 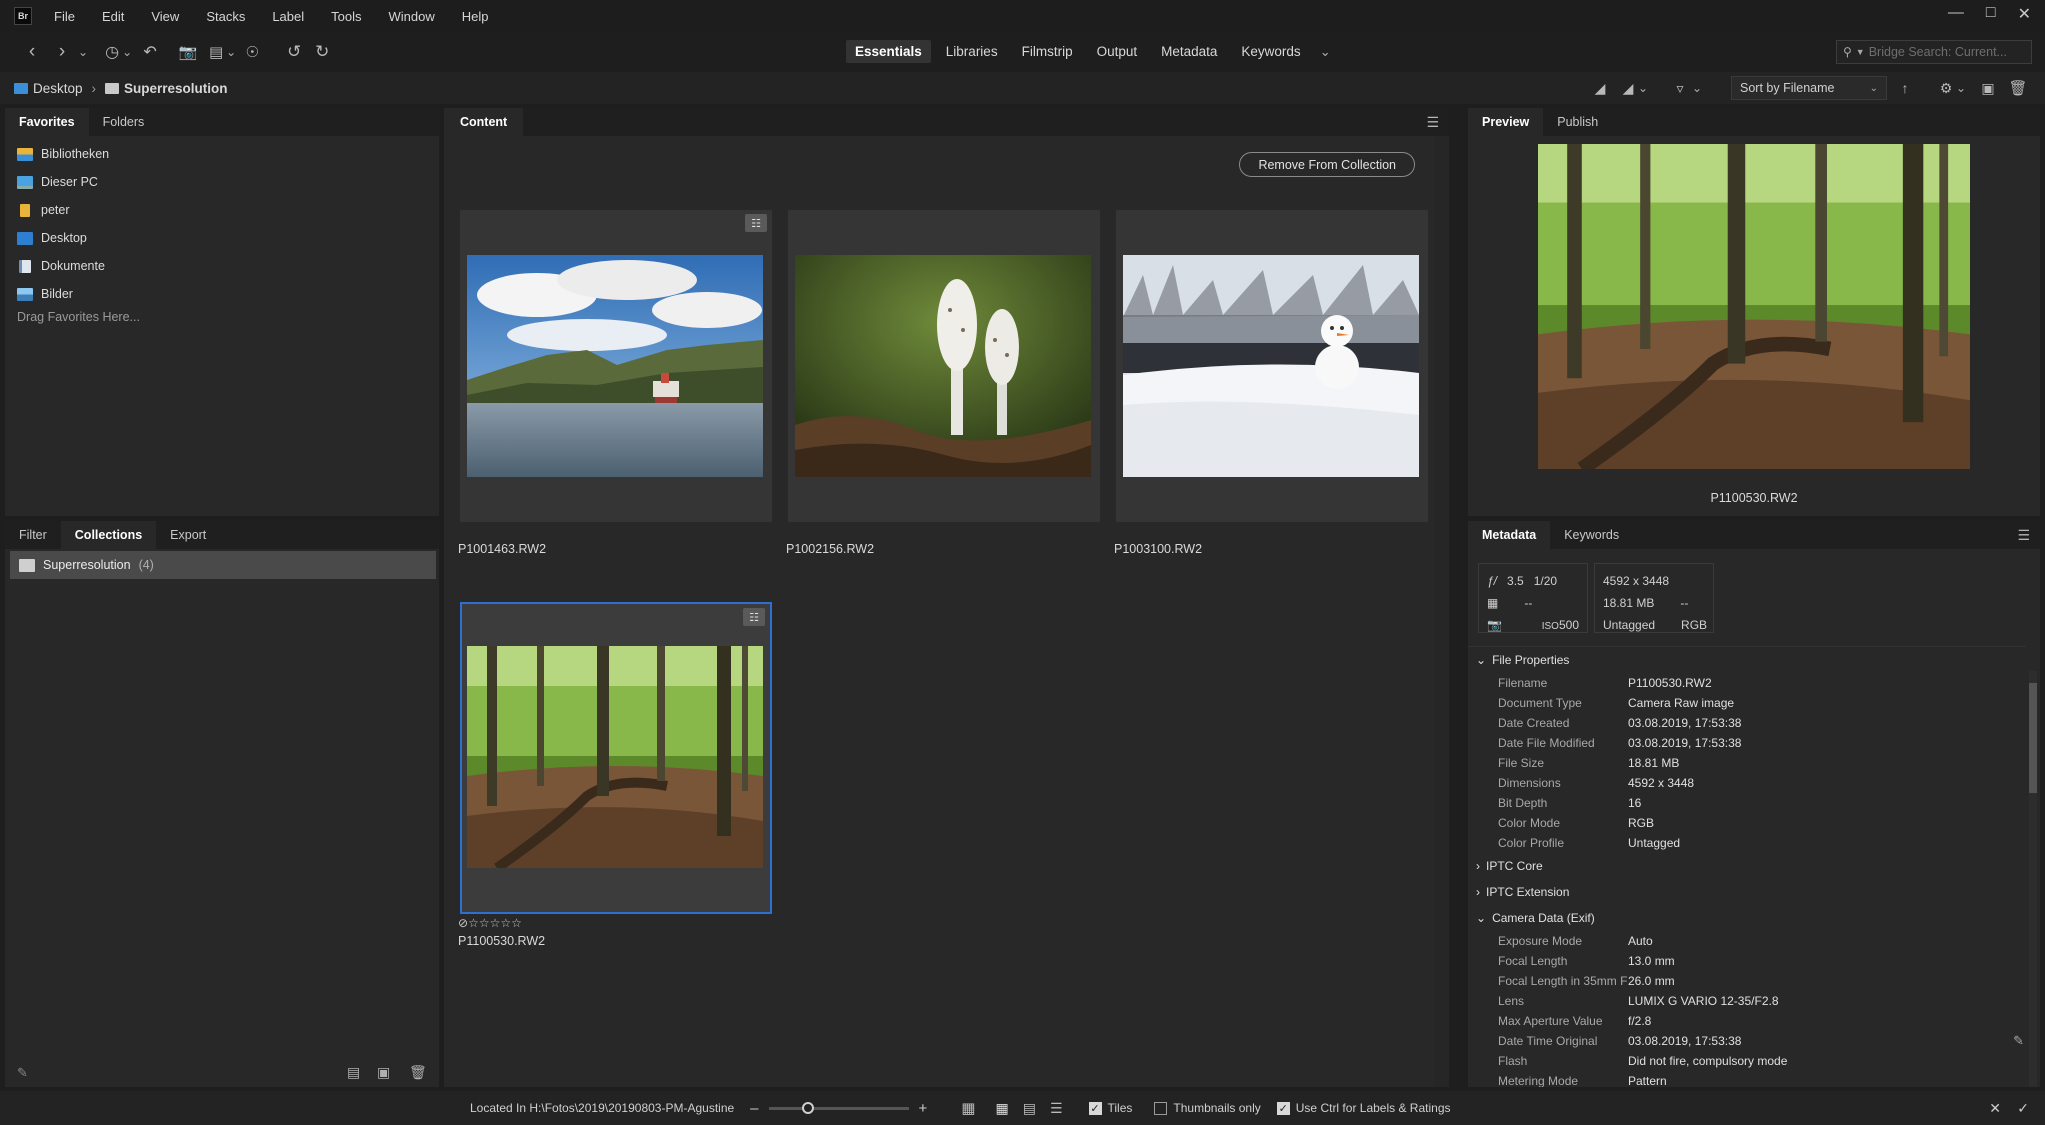 I want to click on thumbnail-filename: P1003100.RW2, so click(x=1158, y=549).